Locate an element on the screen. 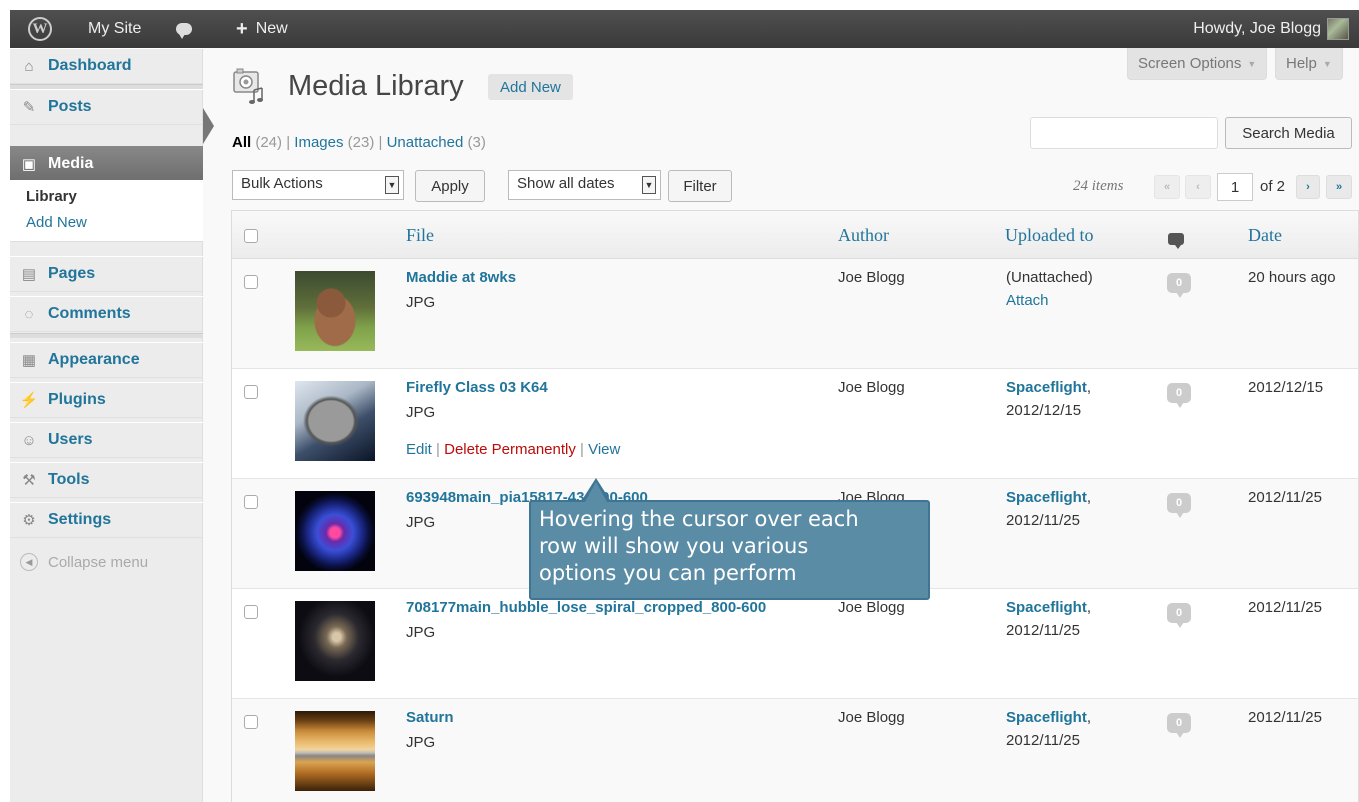 This screenshot has height=802, width=1359. screen-options-label: Screen Options is located at coordinates (1190, 63).